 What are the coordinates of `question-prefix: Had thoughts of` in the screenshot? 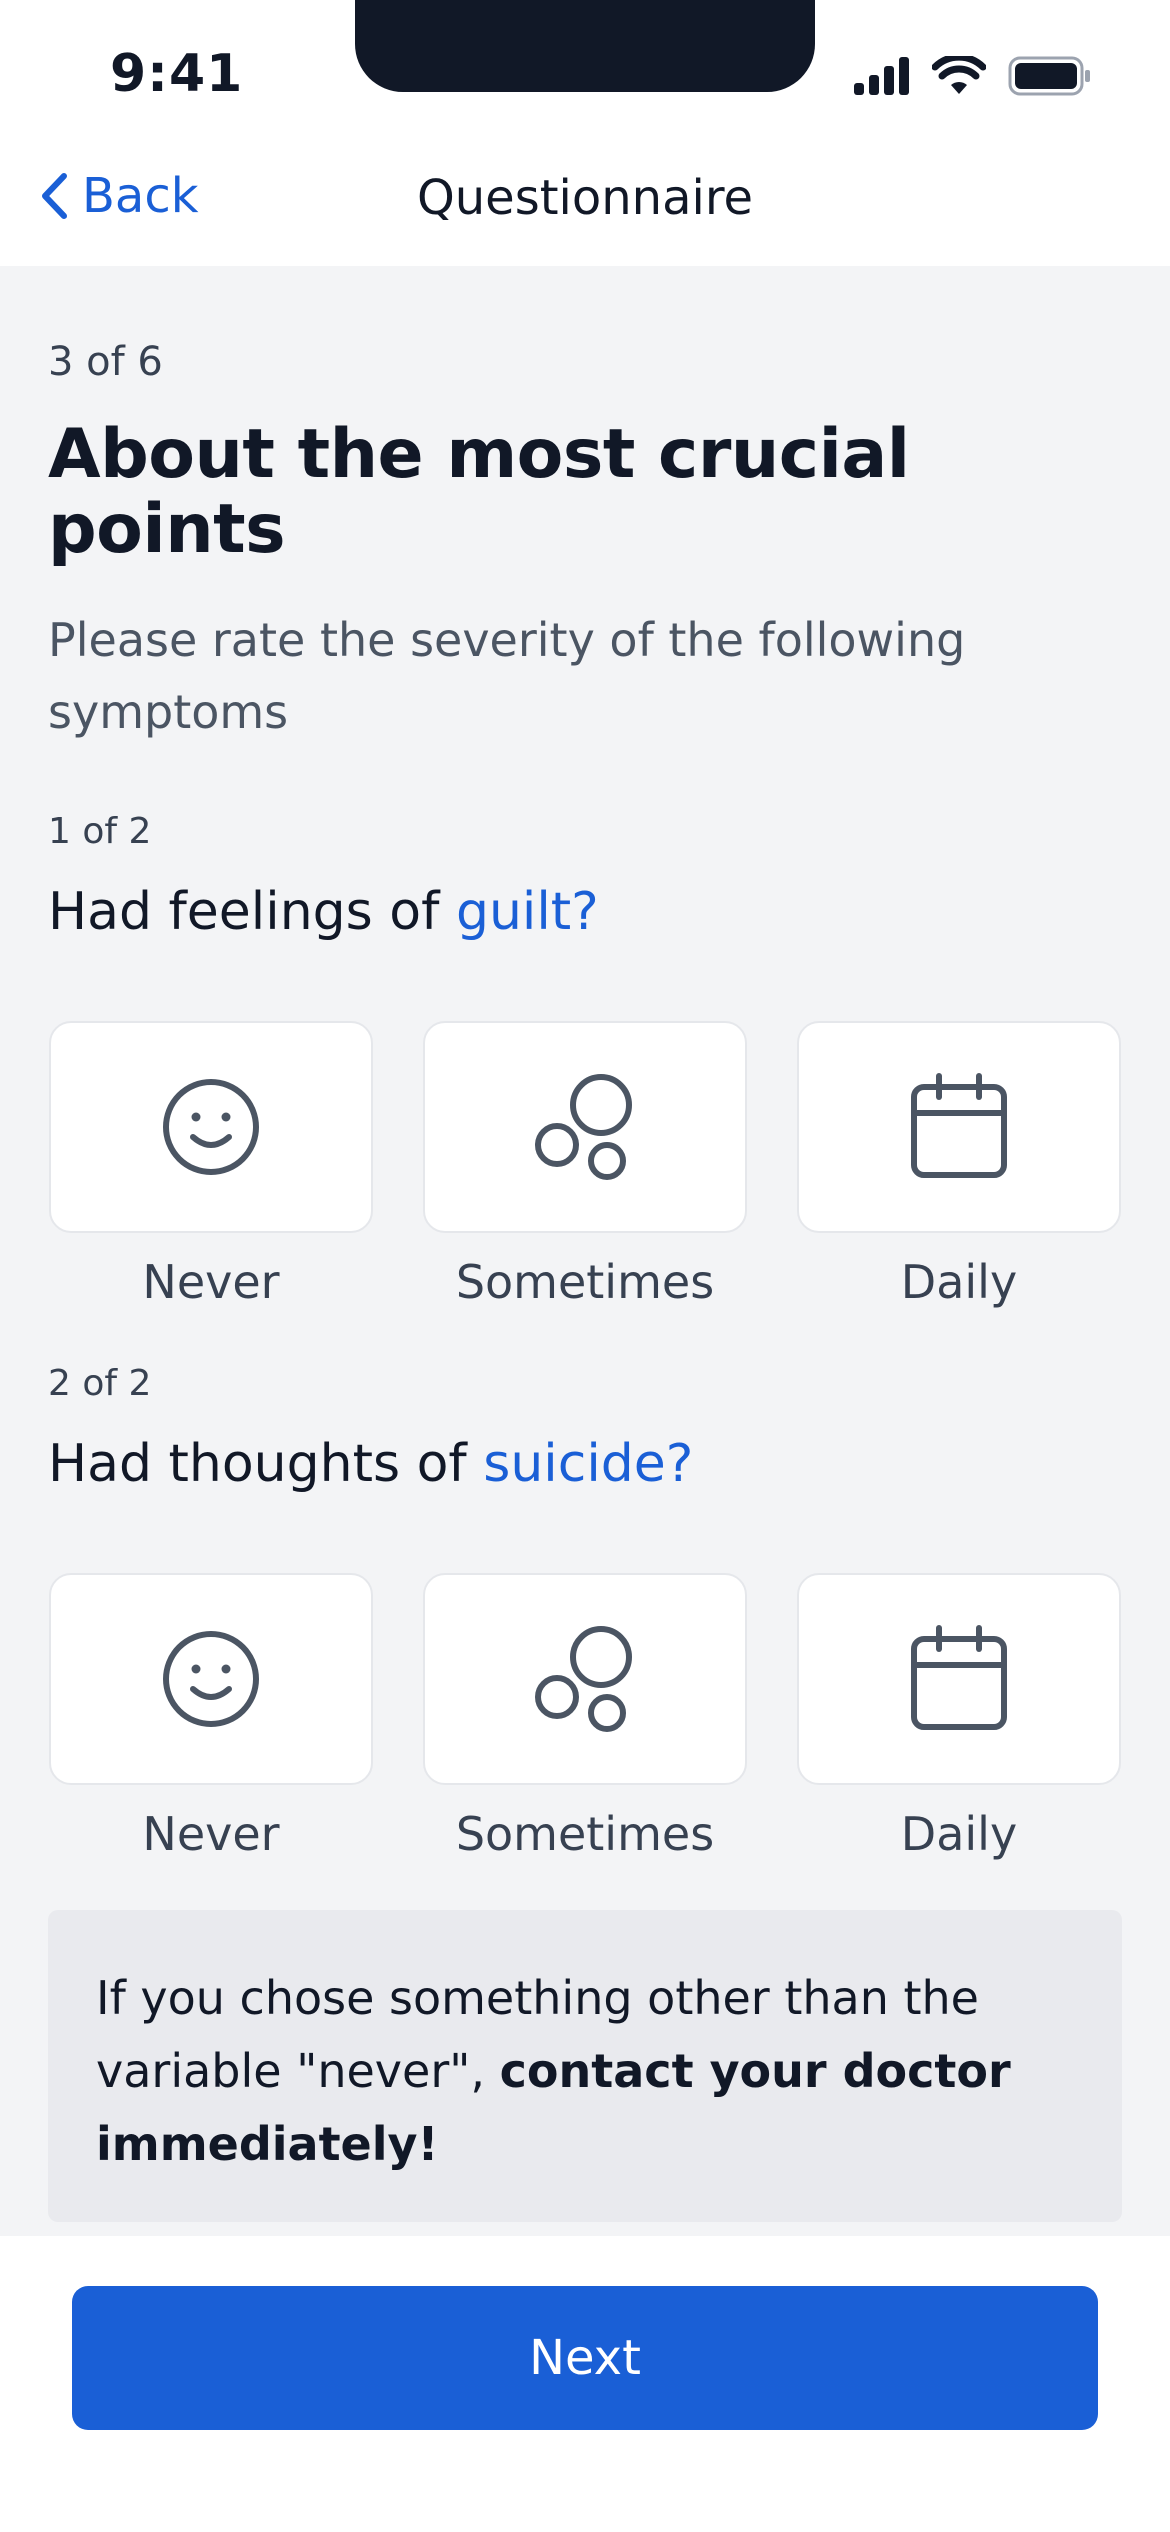 It's located at (266, 1463).